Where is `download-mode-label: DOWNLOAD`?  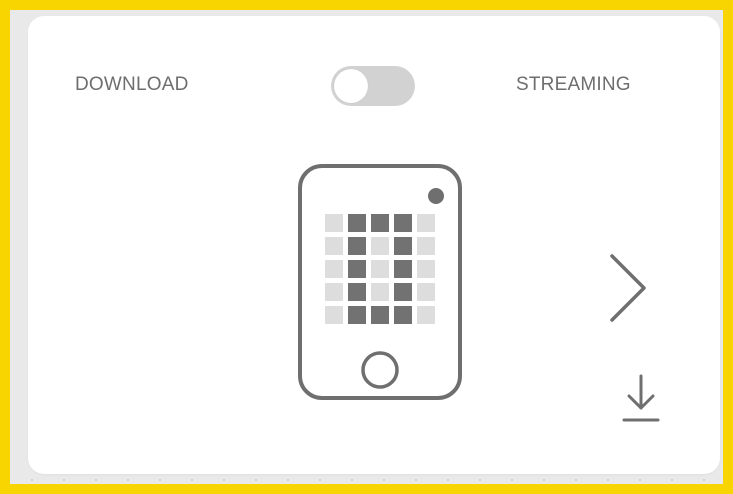
download-mode-label: DOWNLOAD is located at coordinates (132, 85).